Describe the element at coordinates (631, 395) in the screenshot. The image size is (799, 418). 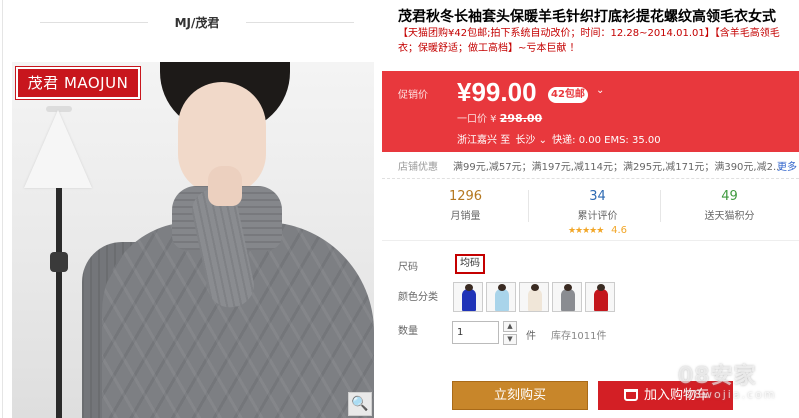
I see `cart-icon` at that location.